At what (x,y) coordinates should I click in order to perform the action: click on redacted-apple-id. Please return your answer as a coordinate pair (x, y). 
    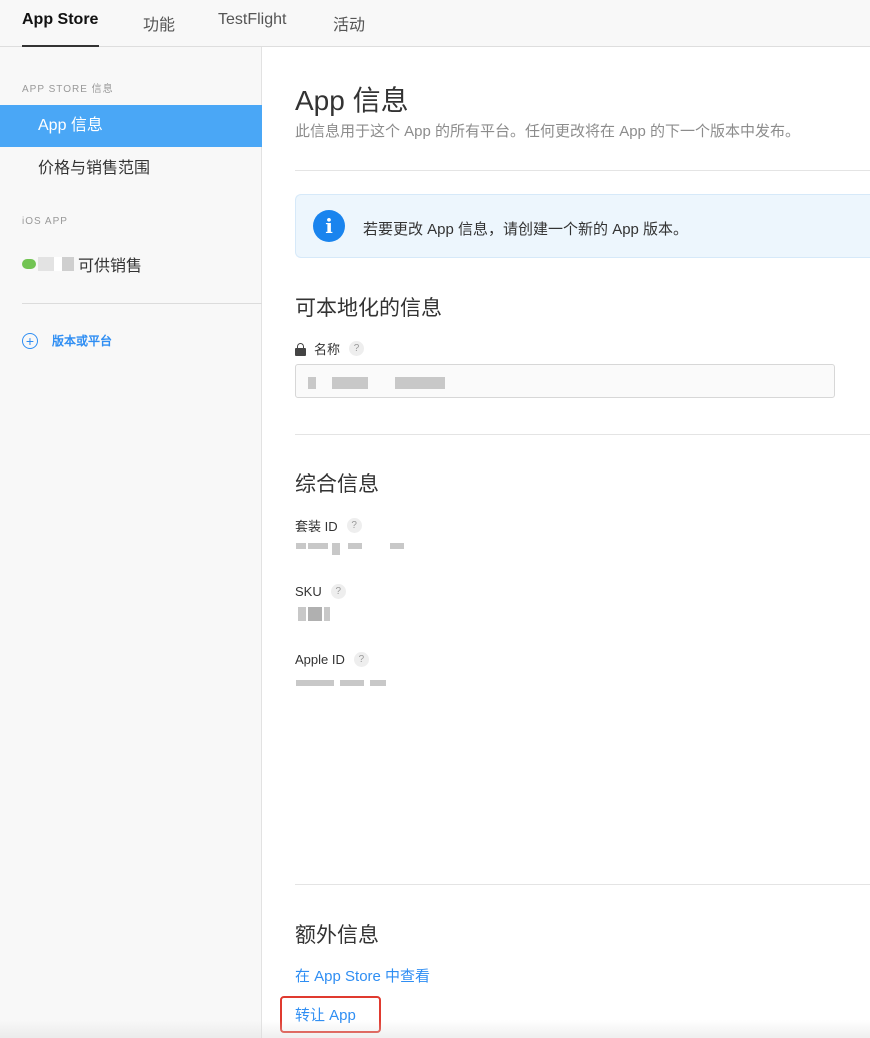
    Looking at the image, I should click on (315, 683).